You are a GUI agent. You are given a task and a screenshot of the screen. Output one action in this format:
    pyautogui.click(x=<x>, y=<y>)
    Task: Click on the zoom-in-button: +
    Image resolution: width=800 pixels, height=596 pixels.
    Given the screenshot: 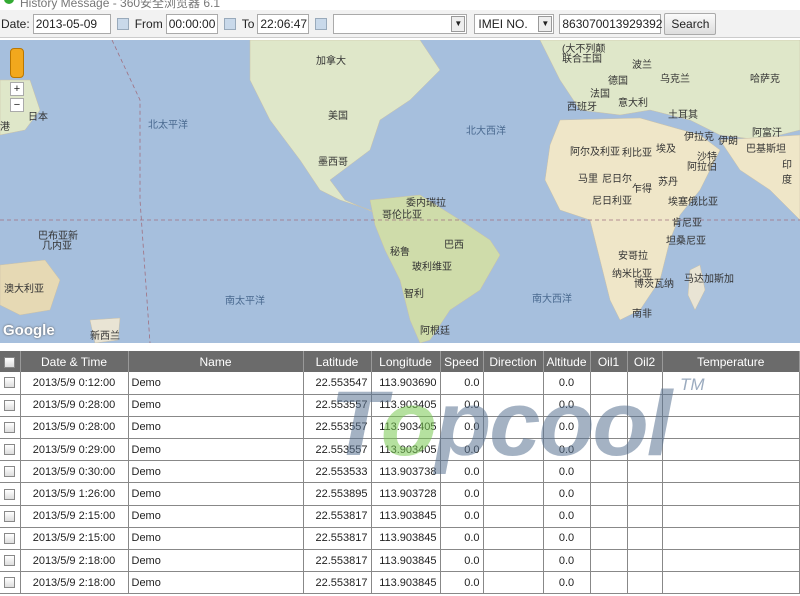 What is the action you would take?
    pyautogui.click(x=17, y=89)
    